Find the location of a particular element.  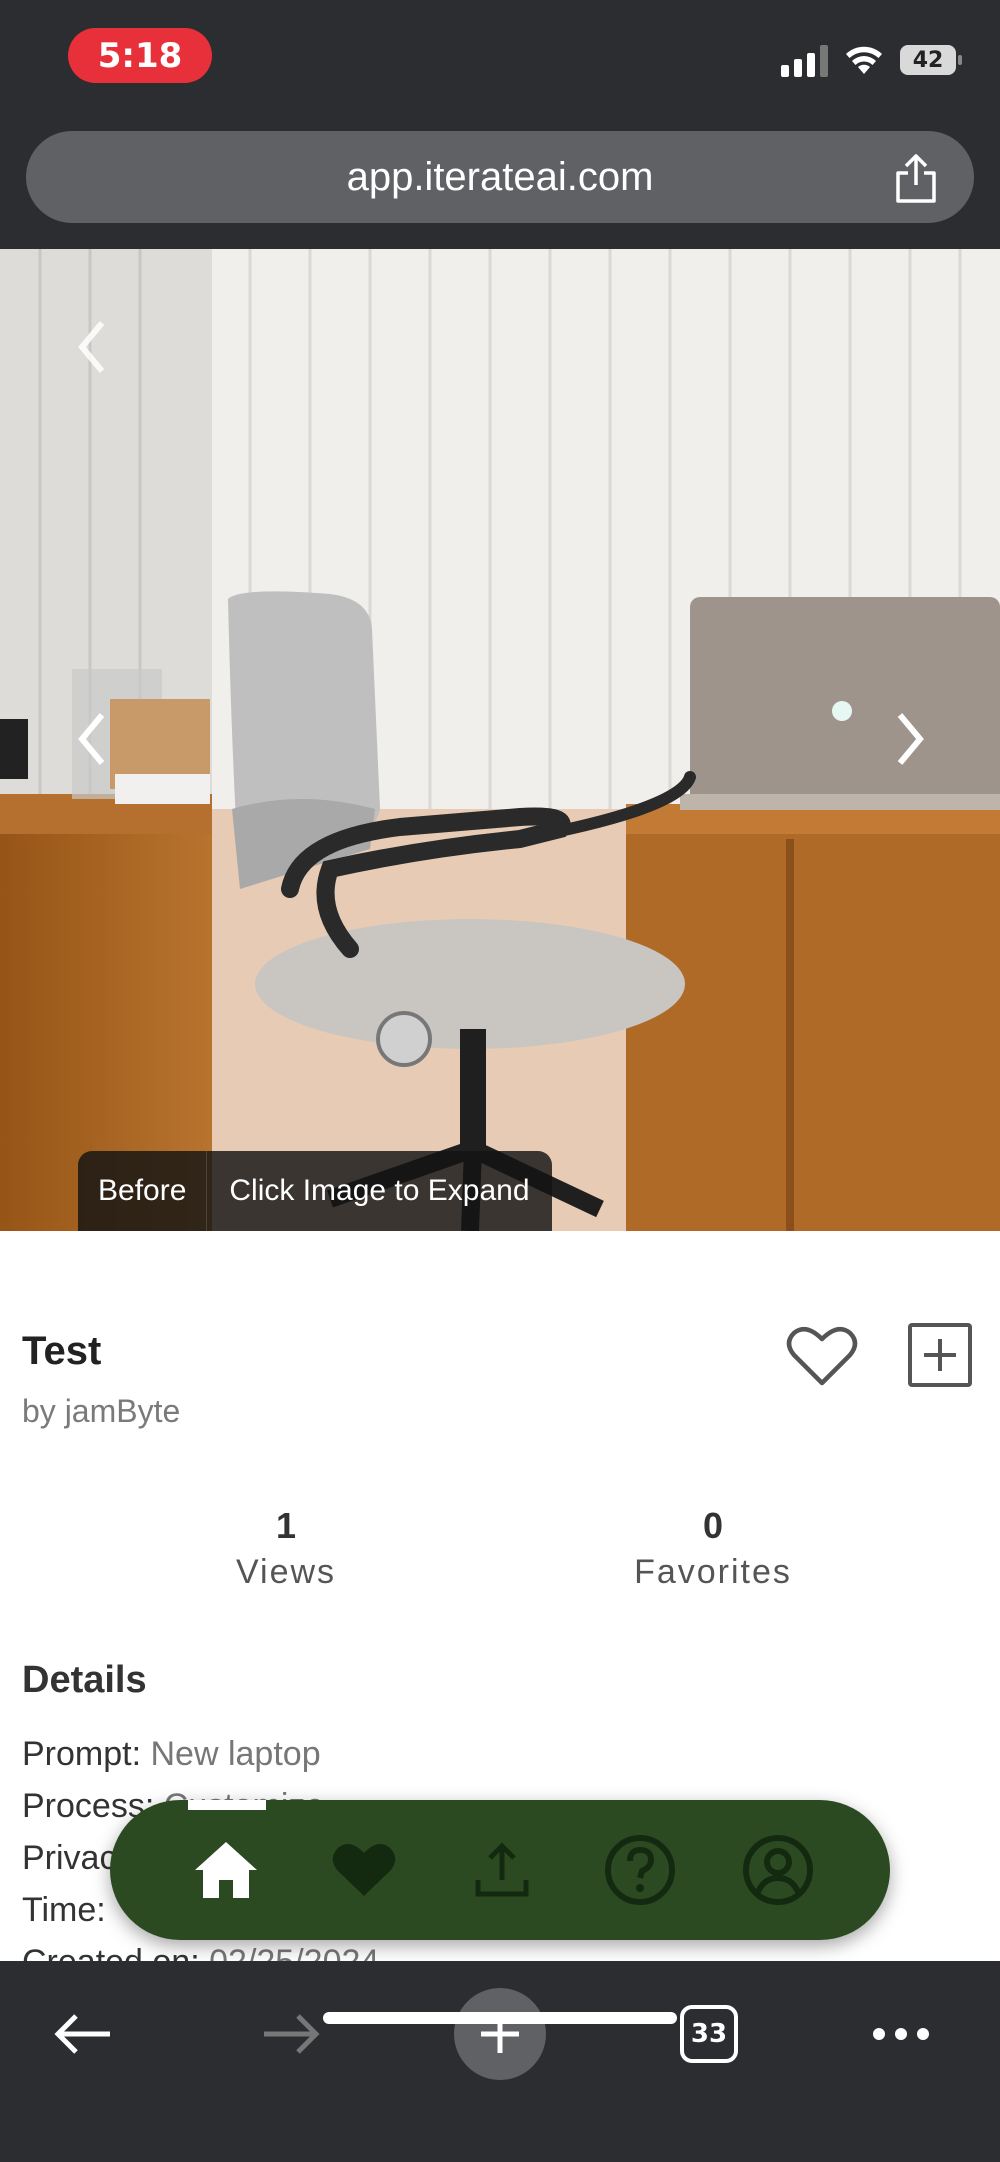

profile-icon is located at coordinates (778, 1870).